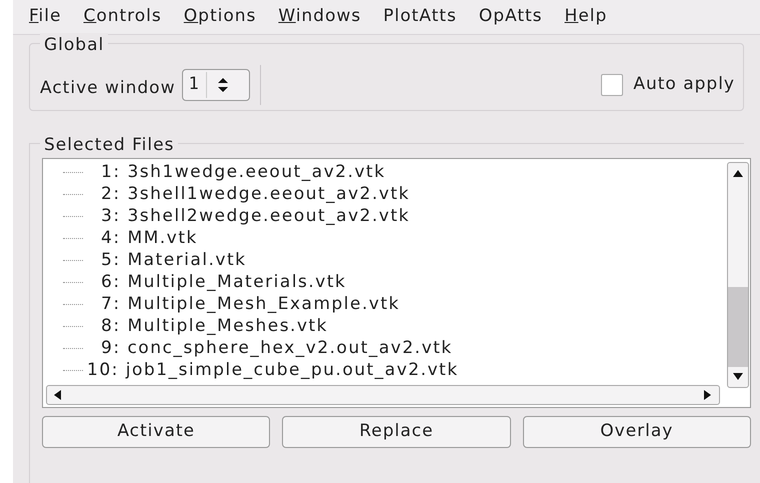  Describe the element at coordinates (222, 85) in the screenshot. I see `spin-arrows-icon` at that location.